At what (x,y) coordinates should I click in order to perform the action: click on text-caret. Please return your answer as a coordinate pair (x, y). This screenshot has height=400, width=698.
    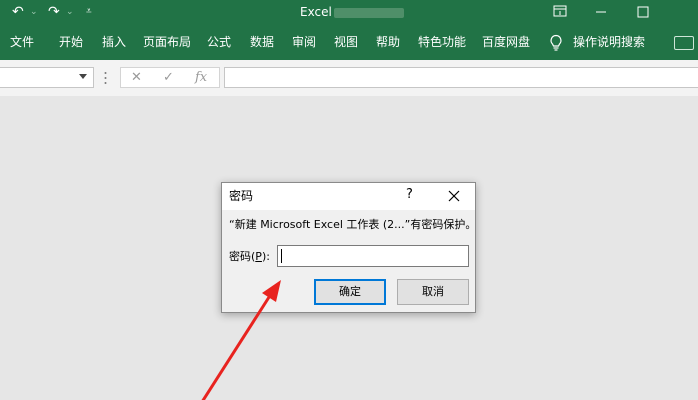
    Looking at the image, I should click on (281, 256).